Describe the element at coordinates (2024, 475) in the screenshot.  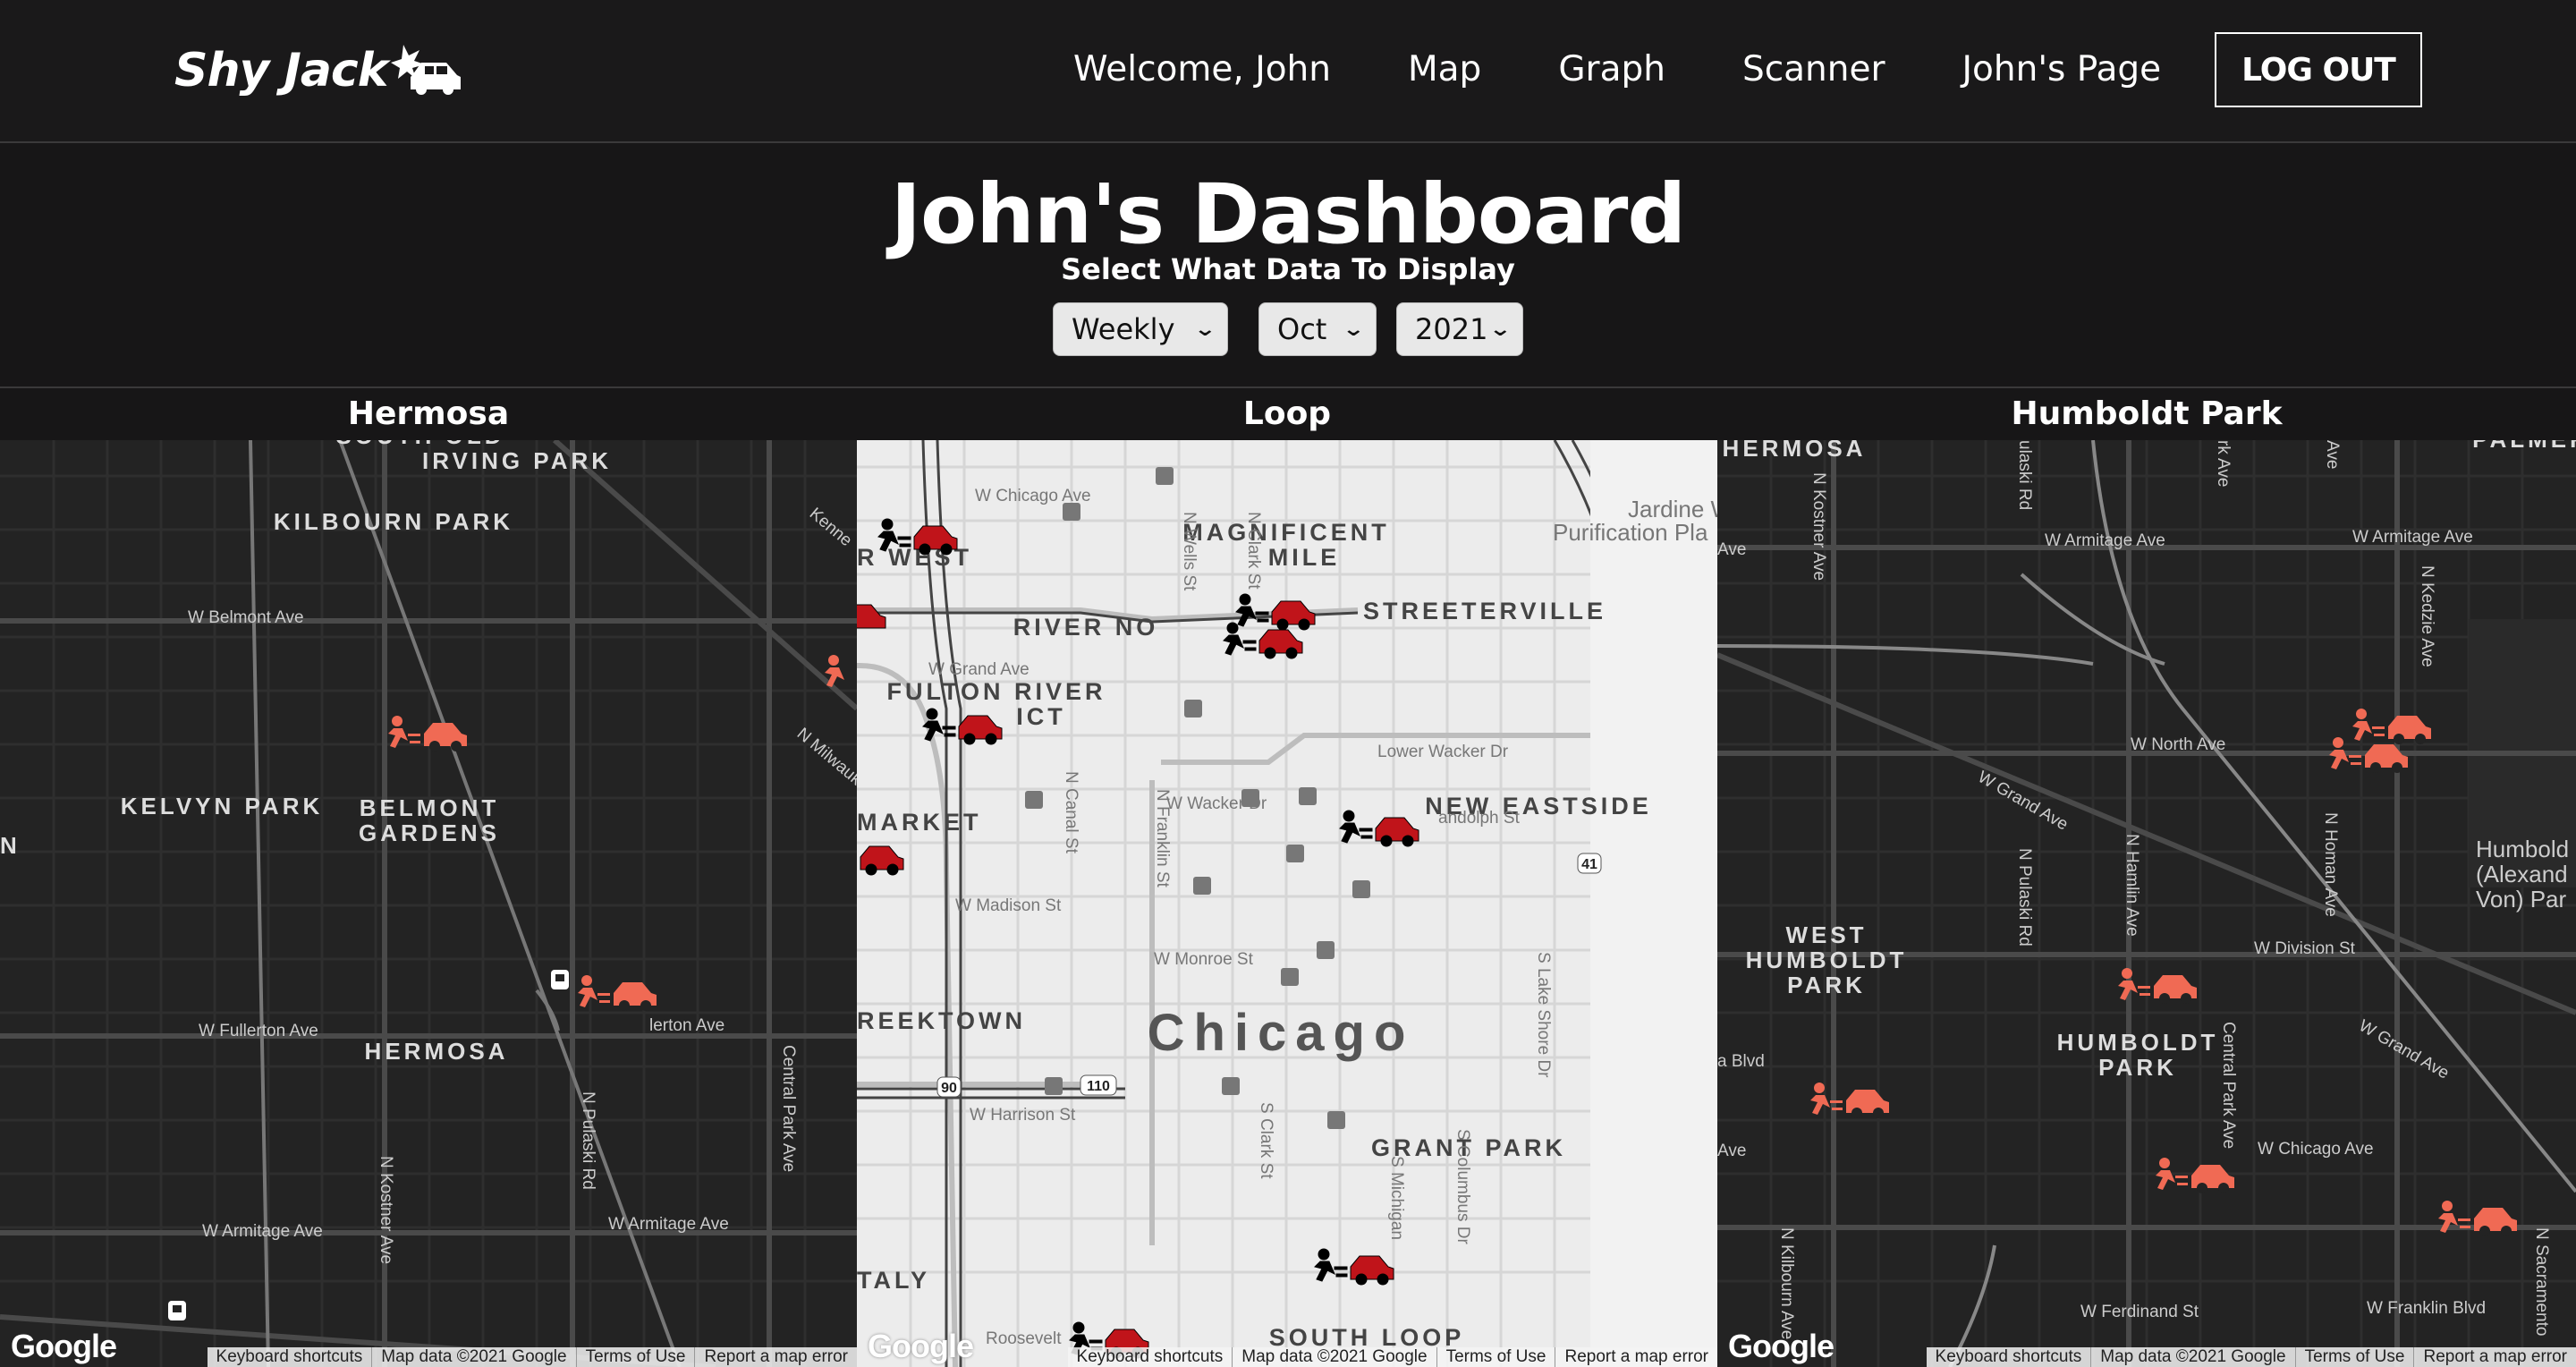
I see `street-label: ulaski Rd` at that location.